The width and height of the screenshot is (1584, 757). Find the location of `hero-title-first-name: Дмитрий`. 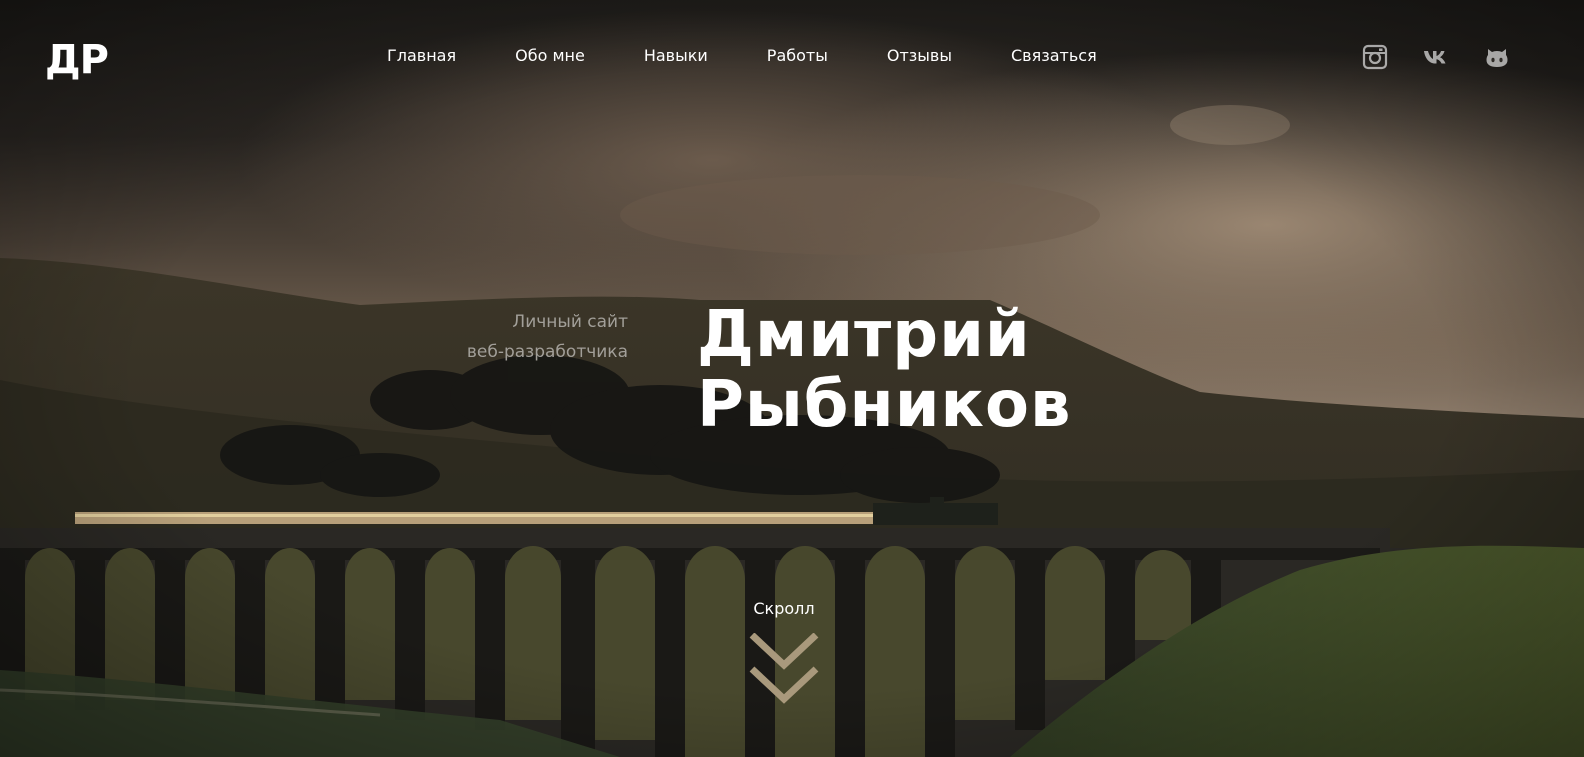

hero-title-first-name: Дмитрий is located at coordinates (864, 335).